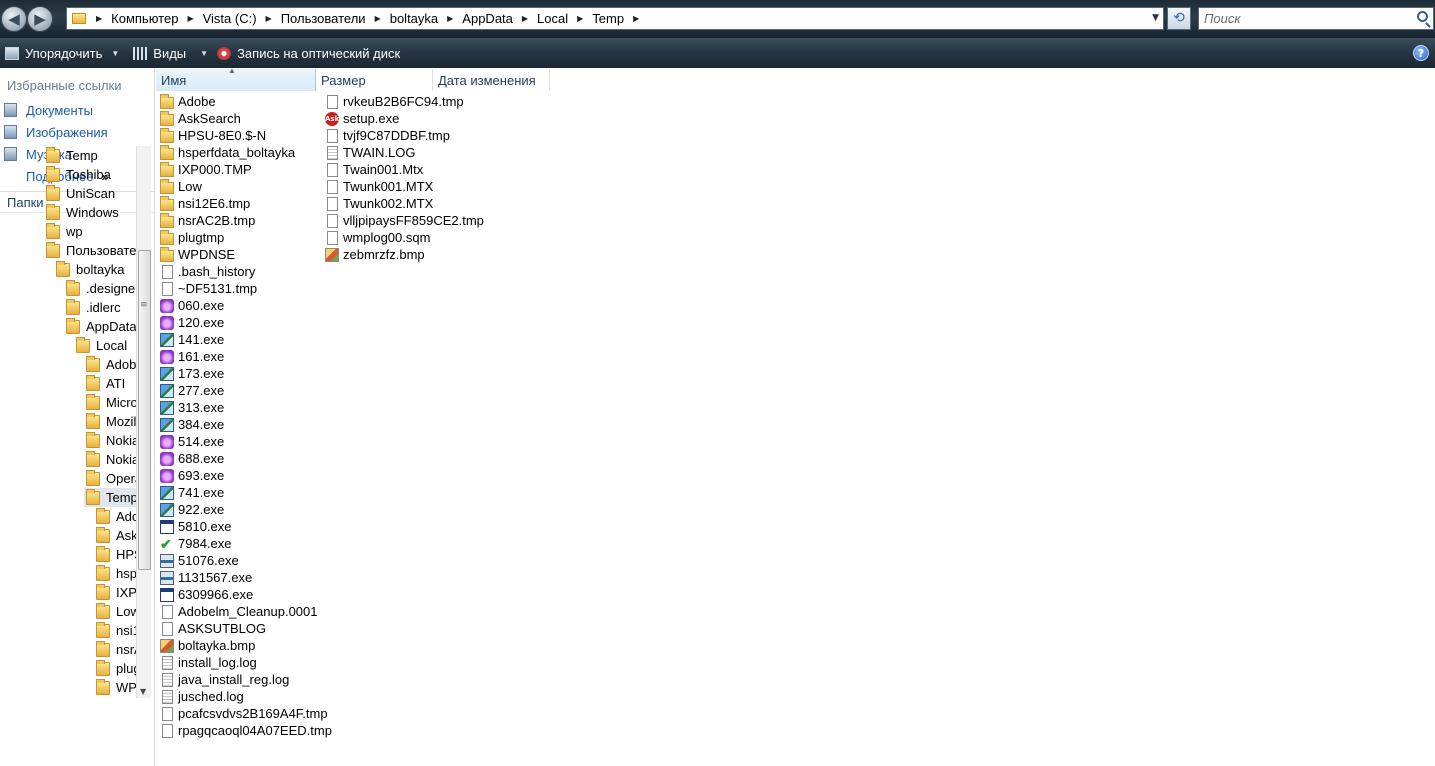 Image resolution: width=1435 pixels, height=766 pixels. I want to click on file-item: Twain001.Mtx, so click(374, 169).